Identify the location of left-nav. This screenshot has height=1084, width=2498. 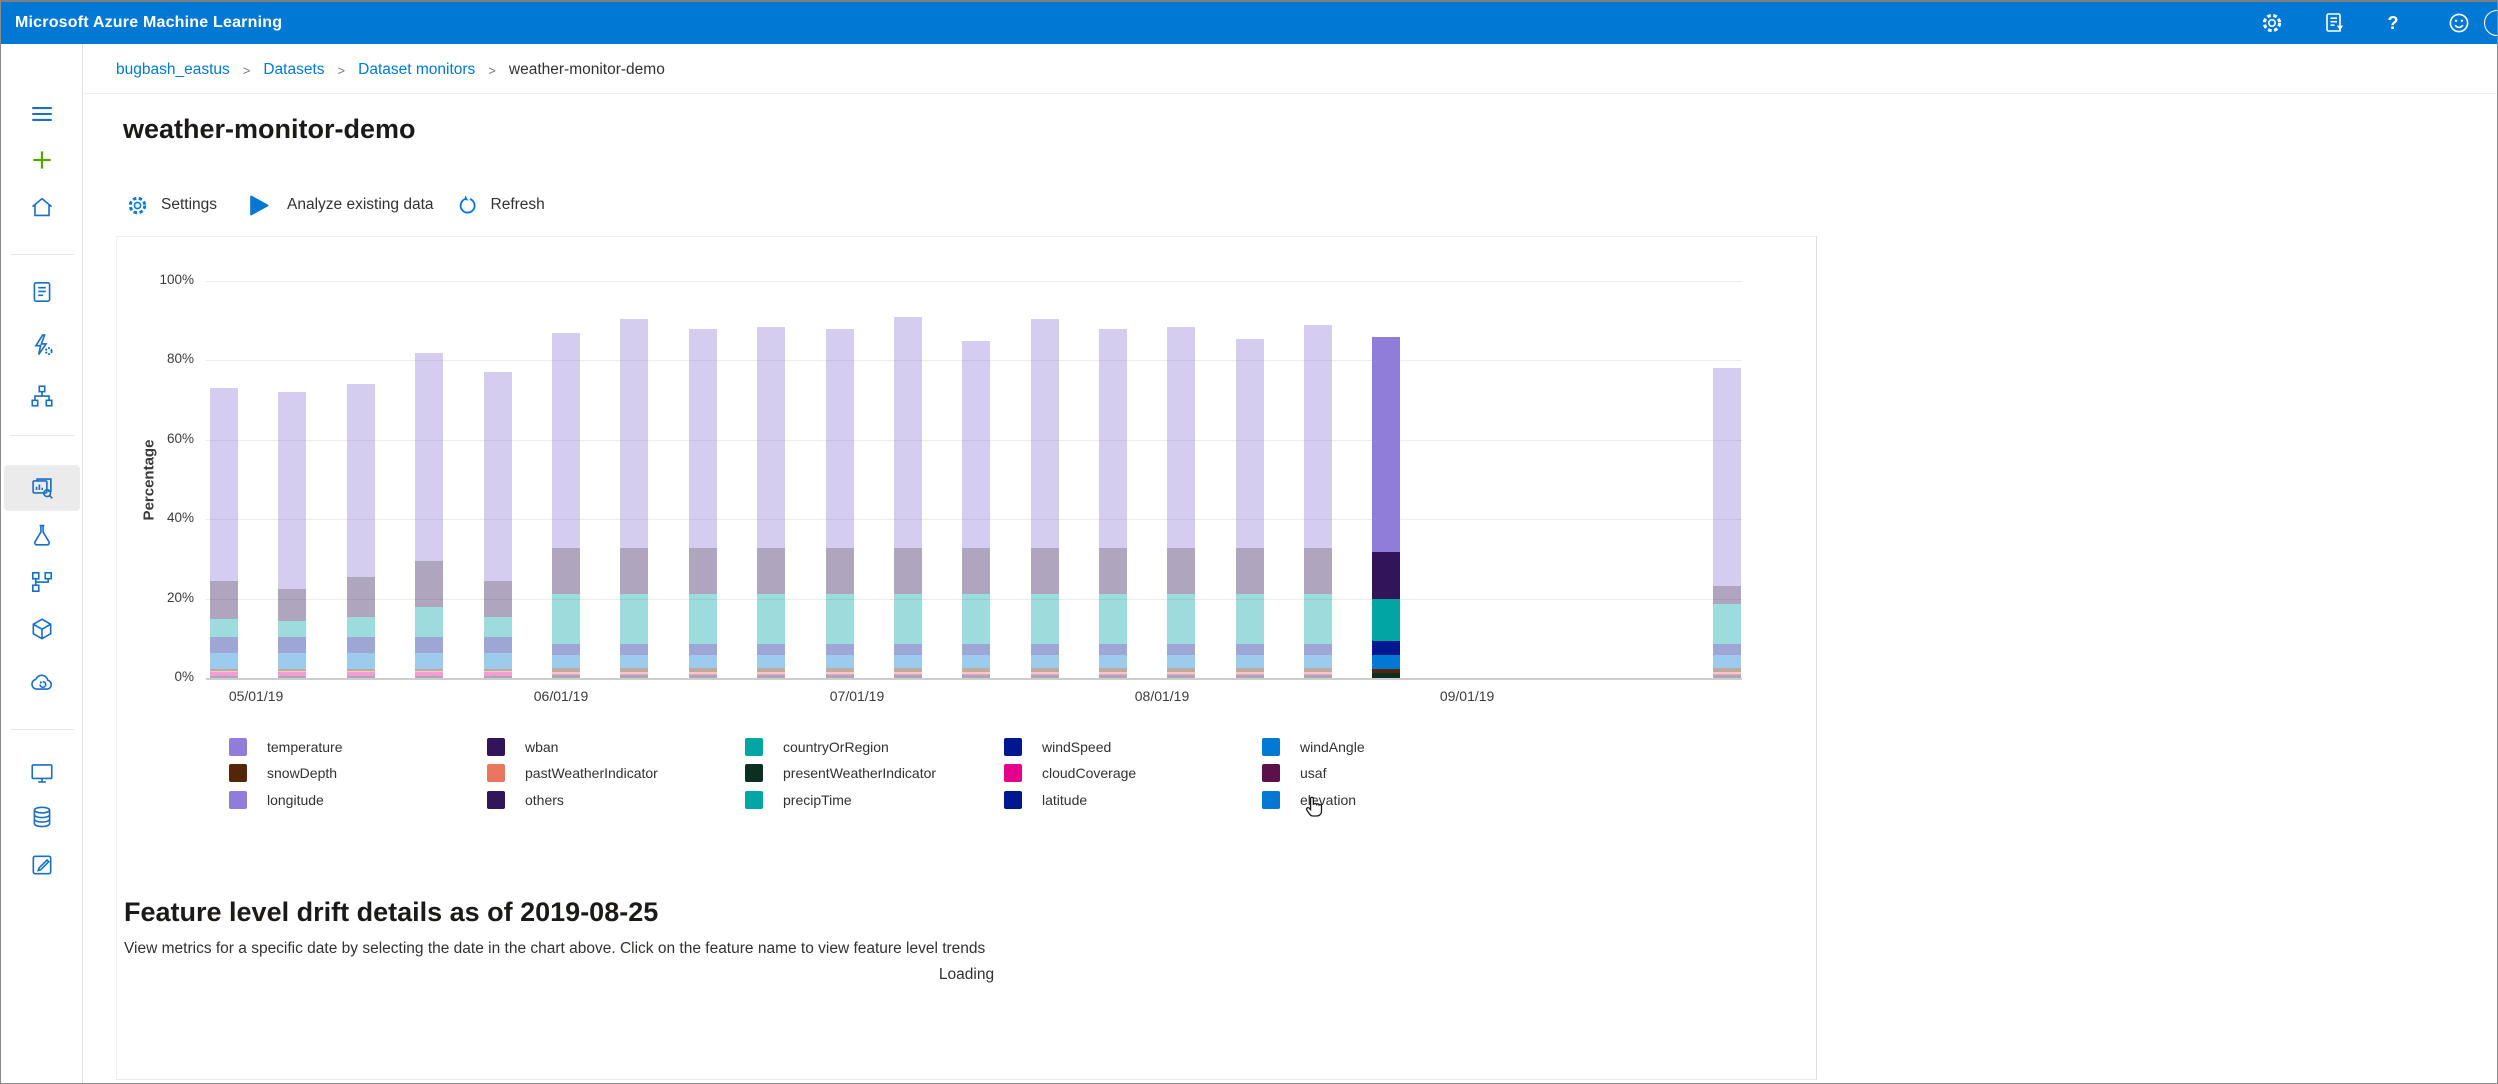
(42, 563).